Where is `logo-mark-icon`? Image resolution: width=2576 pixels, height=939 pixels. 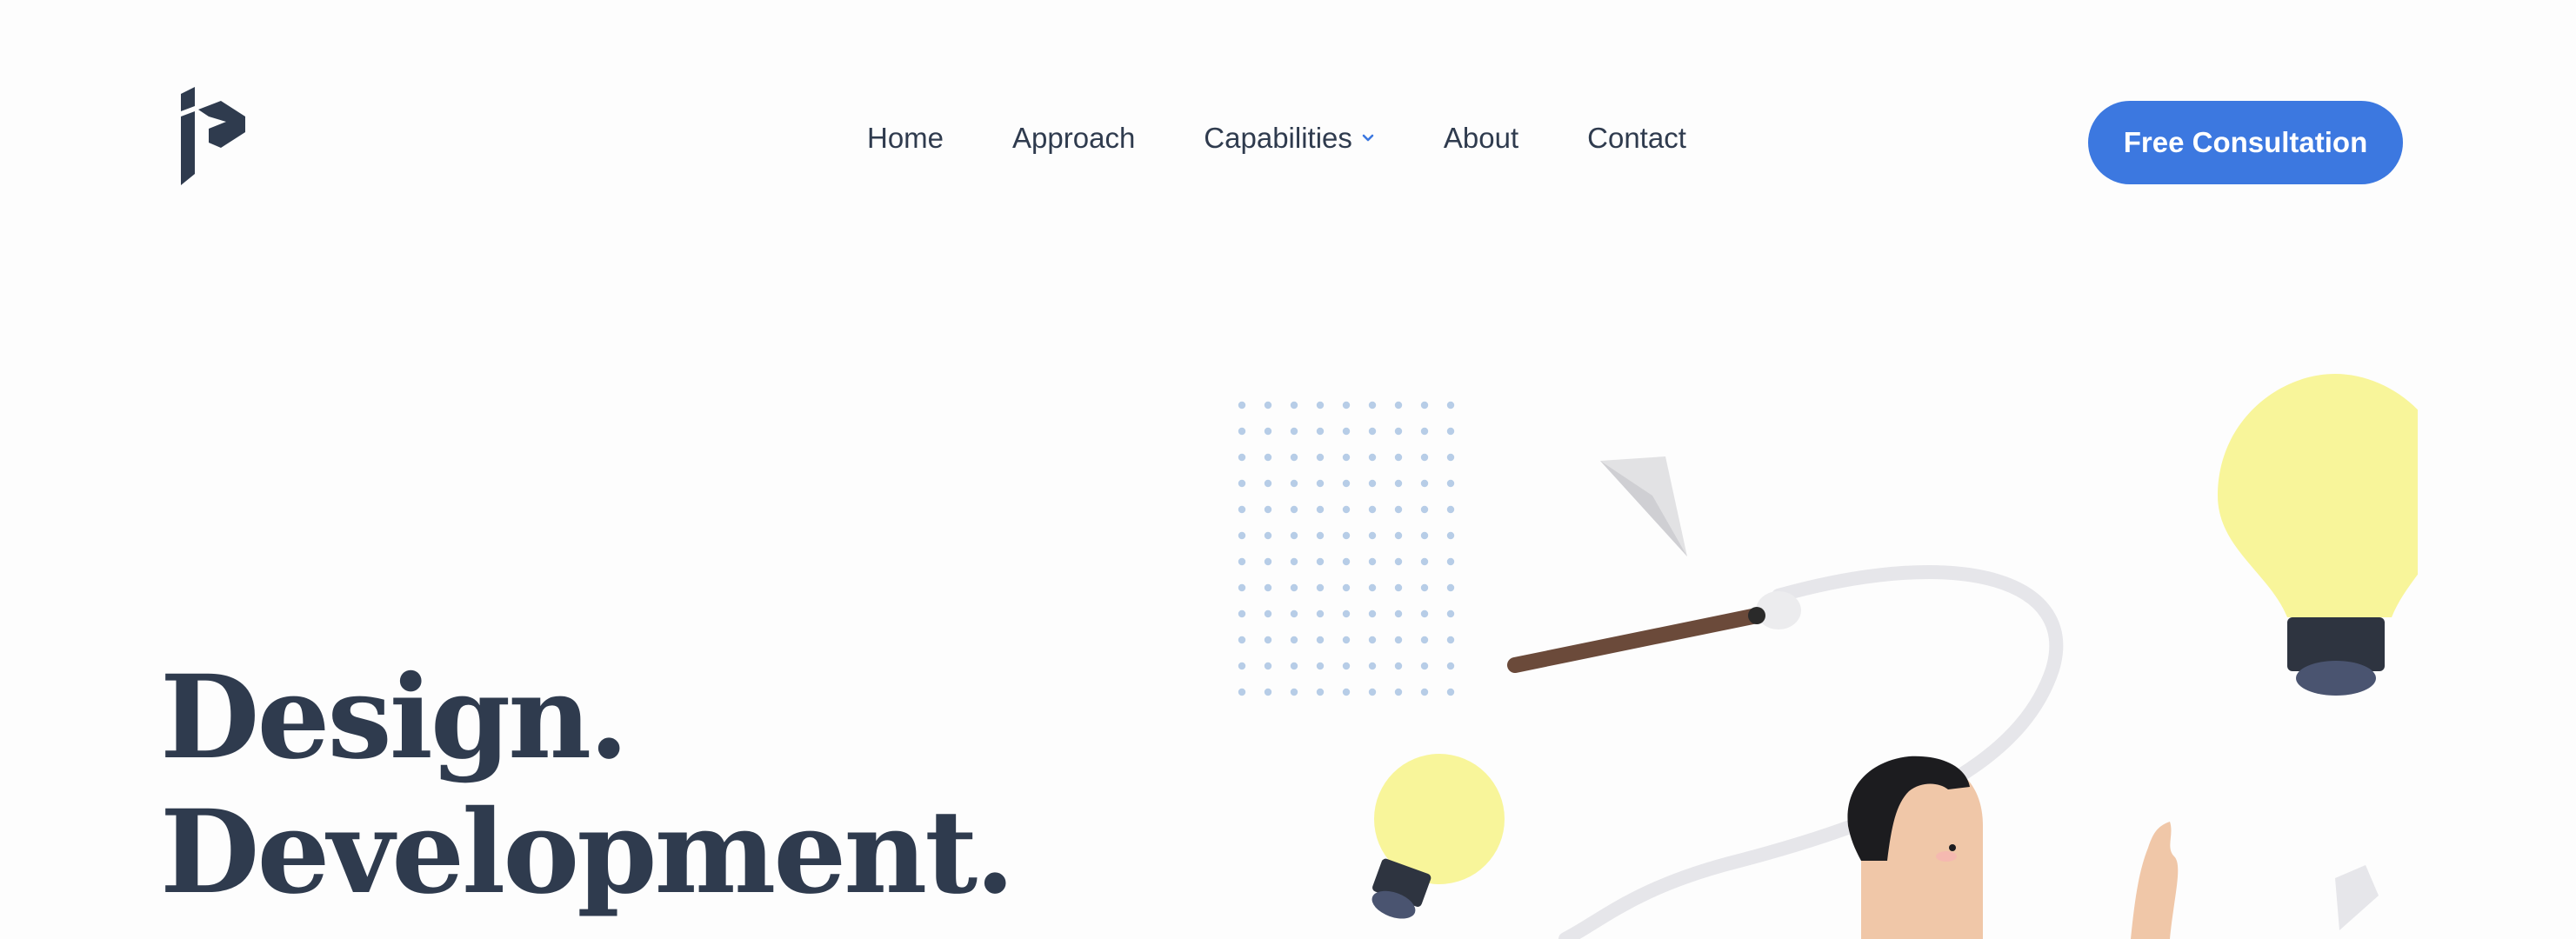 logo-mark-icon is located at coordinates (213, 136).